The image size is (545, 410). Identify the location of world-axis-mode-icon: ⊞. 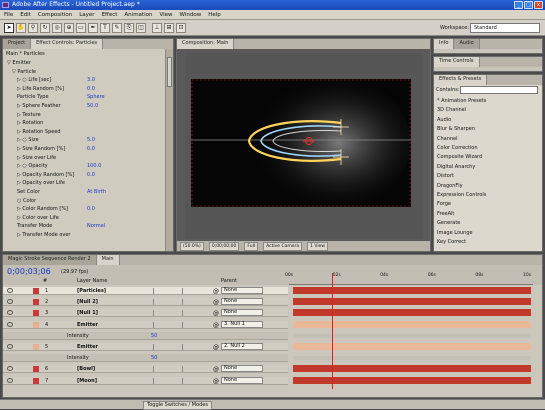
(169, 28).